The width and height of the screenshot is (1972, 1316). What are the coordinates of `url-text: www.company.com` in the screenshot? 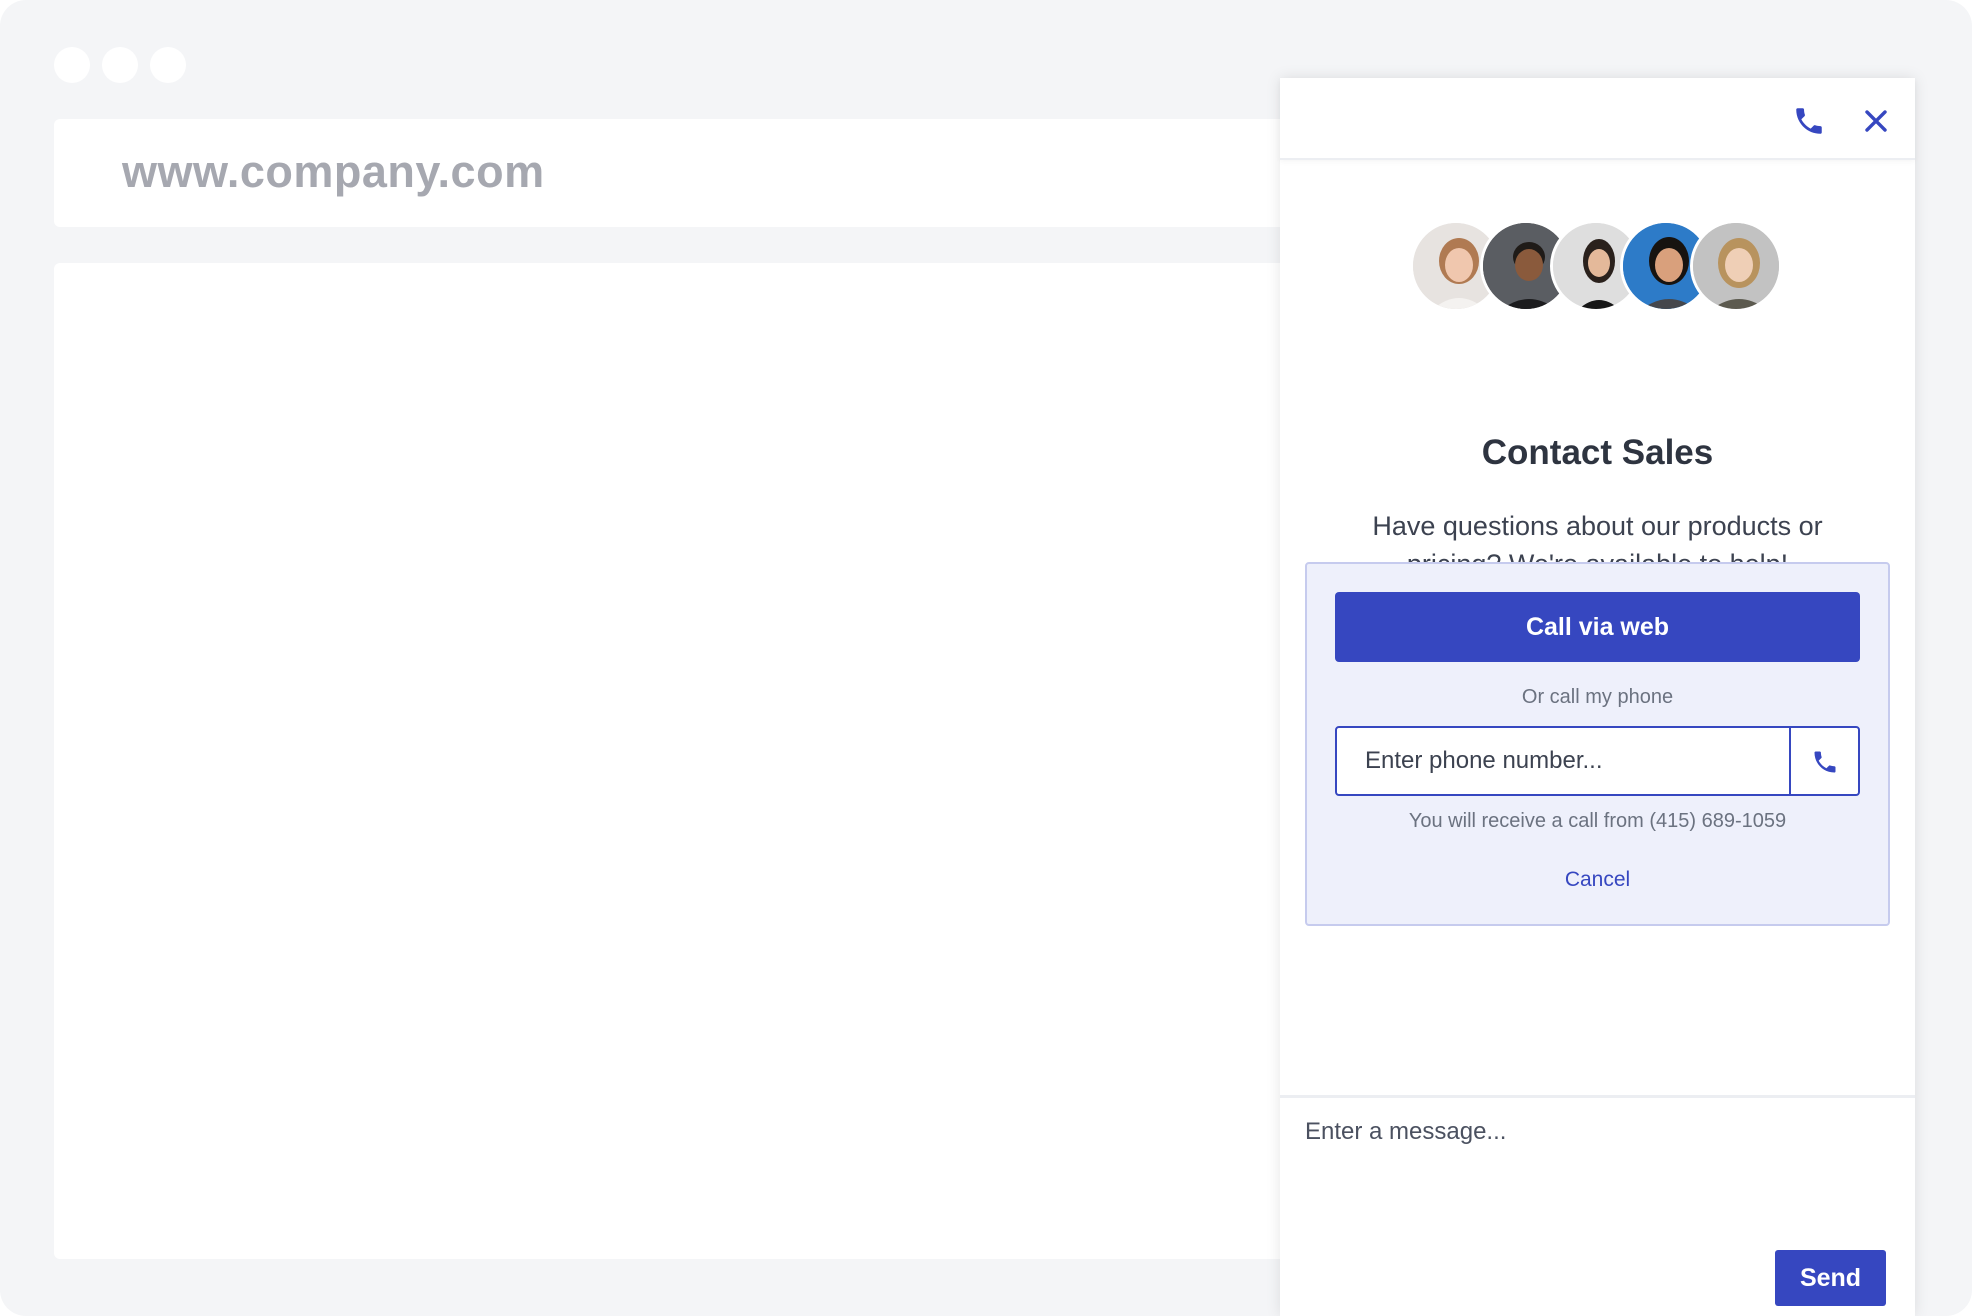 It's located at (333, 171).